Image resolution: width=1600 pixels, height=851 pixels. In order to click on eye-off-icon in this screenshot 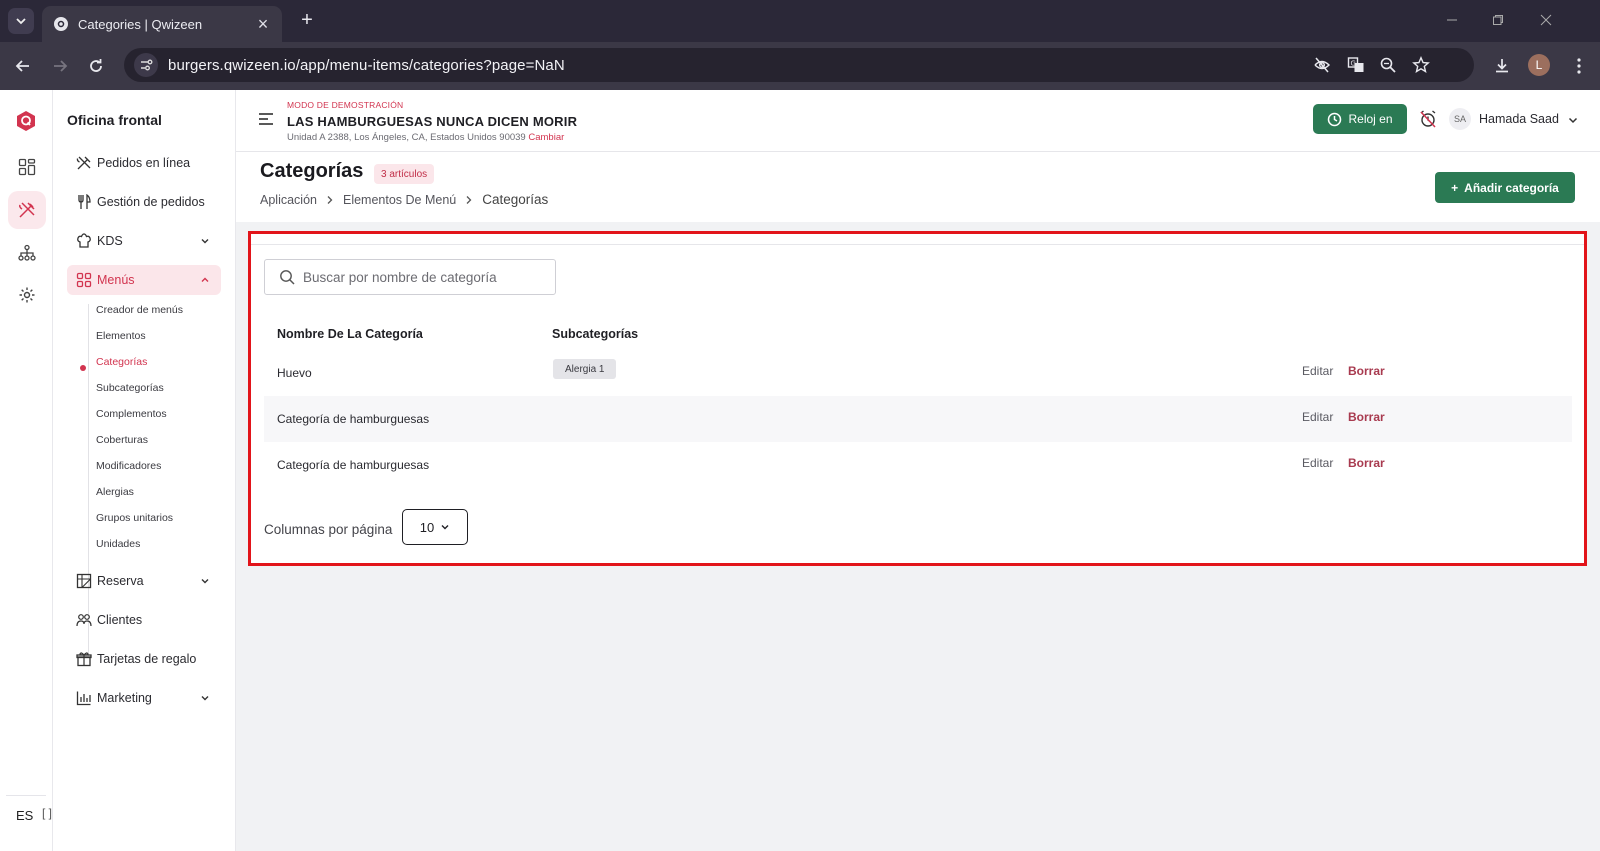, I will do `click(1322, 65)`.